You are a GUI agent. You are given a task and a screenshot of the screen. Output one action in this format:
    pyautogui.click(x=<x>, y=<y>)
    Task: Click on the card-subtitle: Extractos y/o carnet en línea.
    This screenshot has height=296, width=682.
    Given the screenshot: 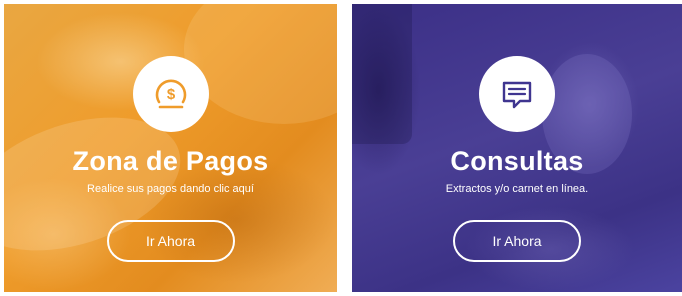 What is the action you would take?
    pyautogui.click(x=517, y=189)
    